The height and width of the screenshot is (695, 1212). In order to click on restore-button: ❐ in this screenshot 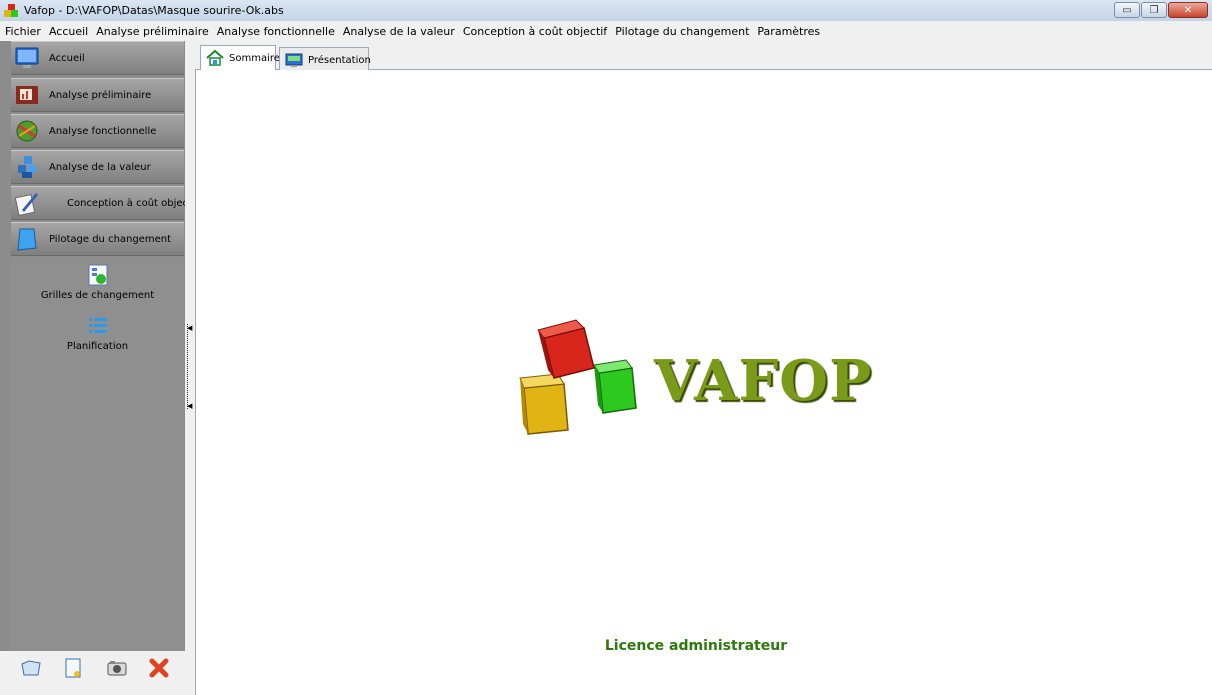, I will do `click(1154, 10)`.